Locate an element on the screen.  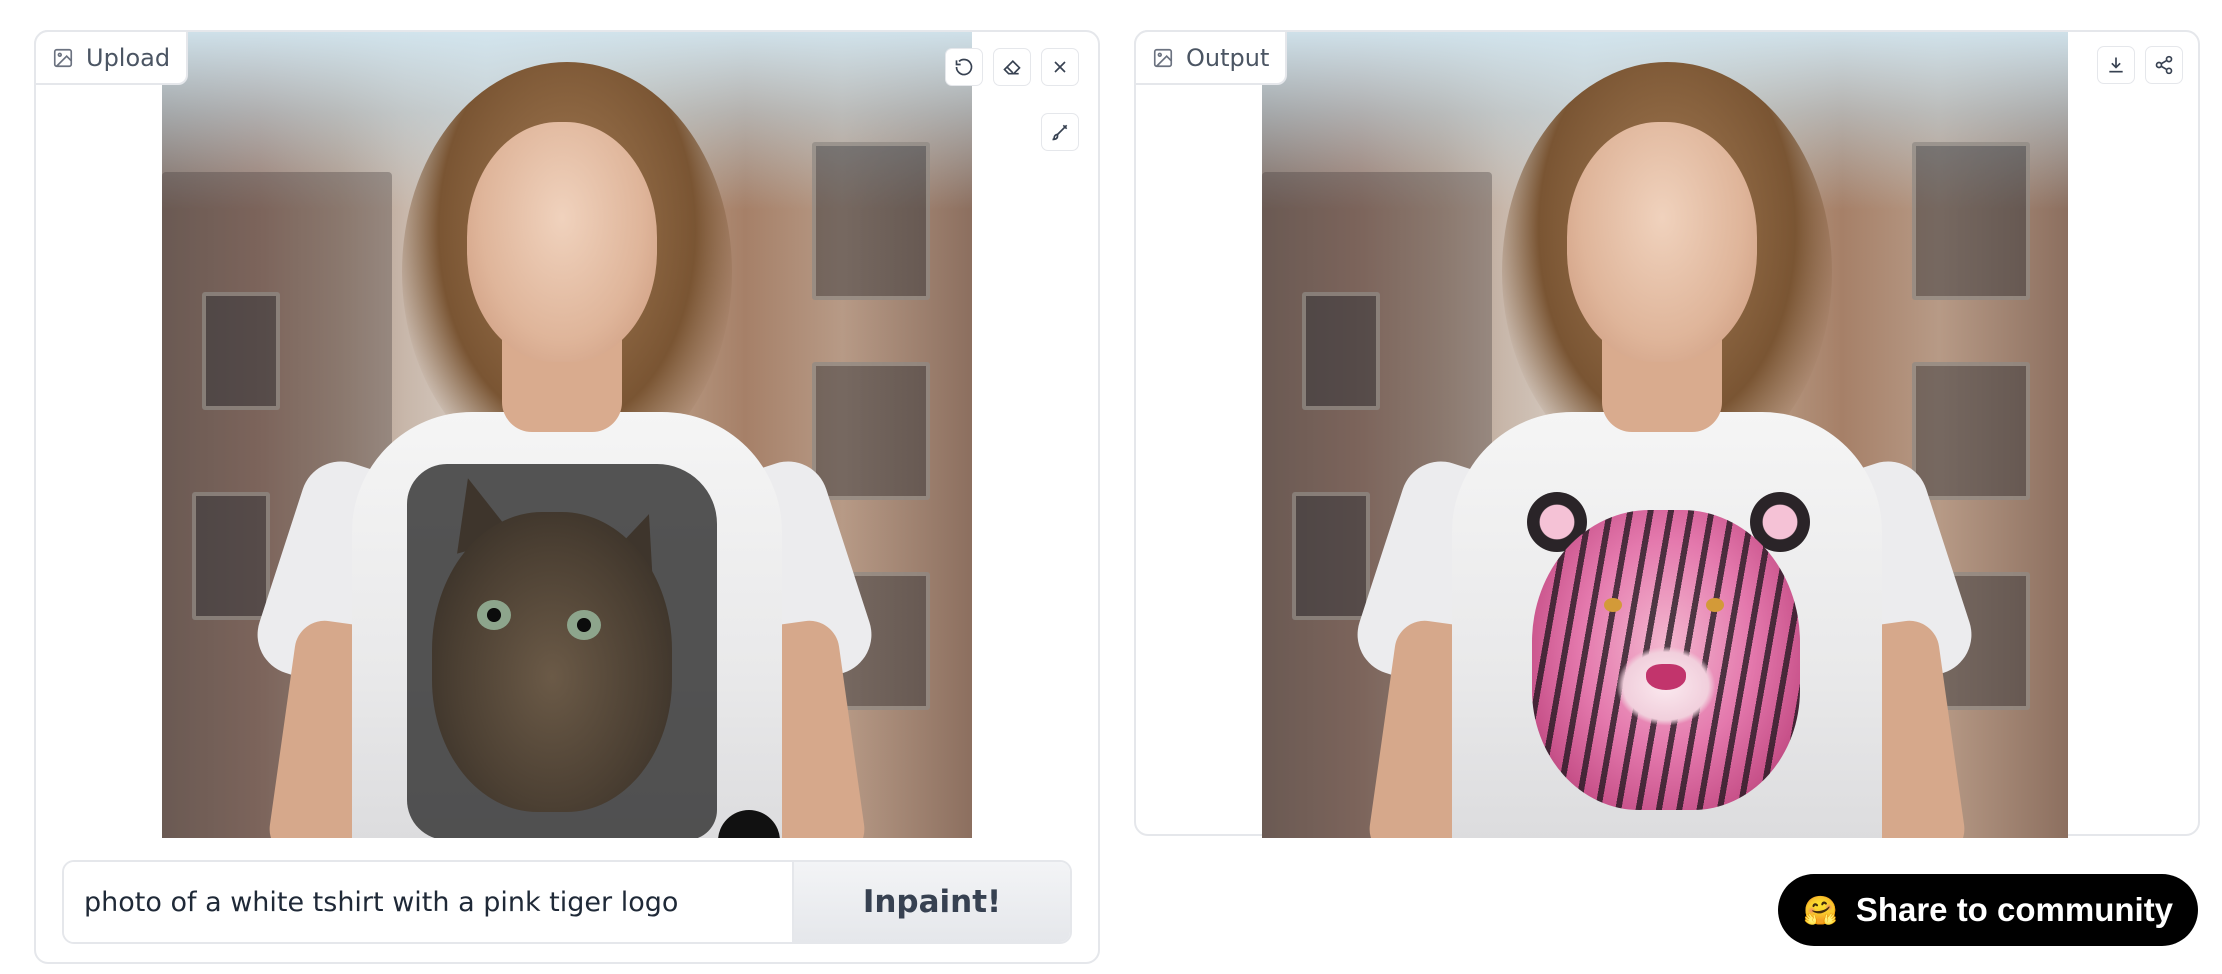
output-label: Output is located at coordinates (1211, 57).